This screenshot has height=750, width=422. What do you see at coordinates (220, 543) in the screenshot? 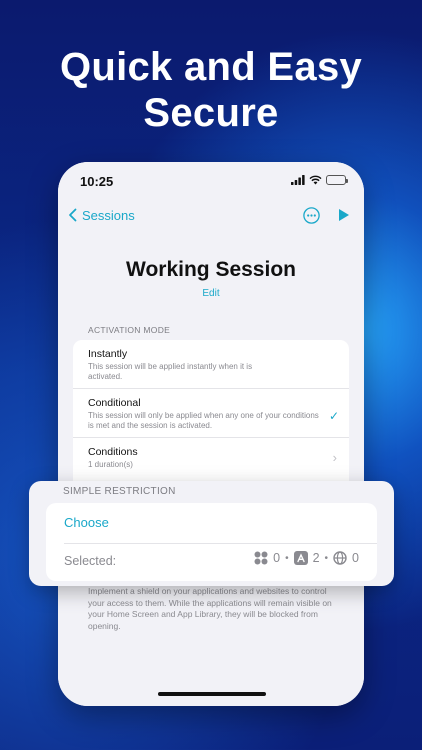
I see `divider` at bounding box center [220, 543].